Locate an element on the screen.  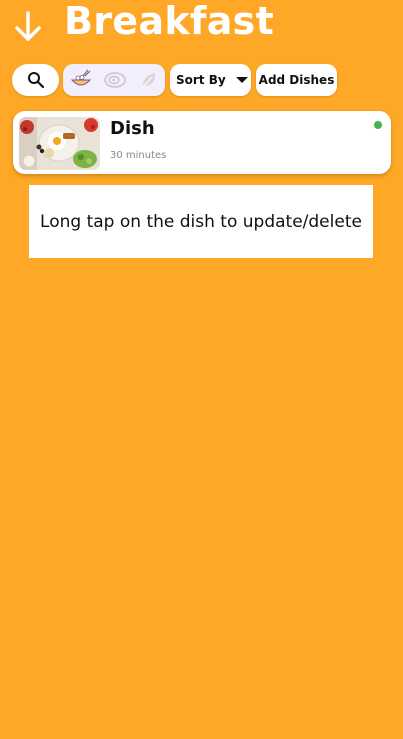
toolbar: Sort By Add Dishes is located at coordinates (201, 80).